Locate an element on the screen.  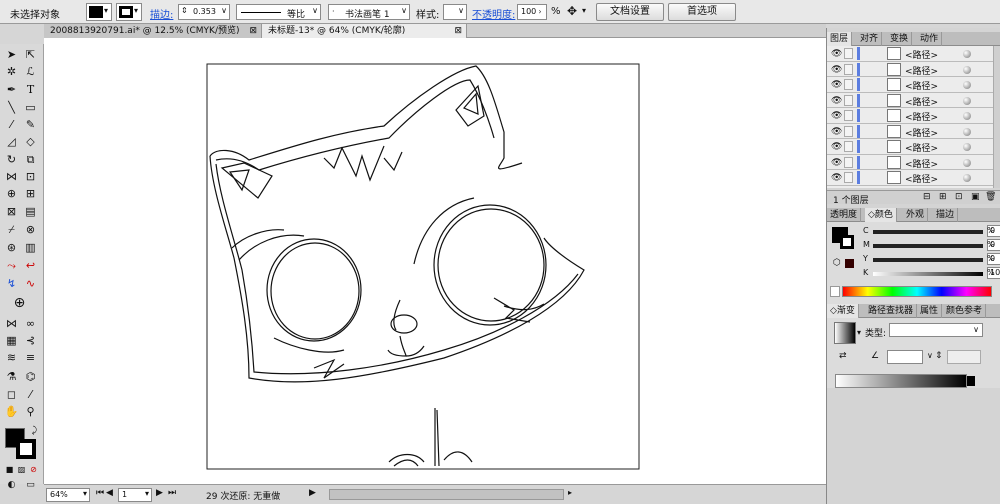
eraser-tool-icon: ◇ is located at coordinates (30, 141).